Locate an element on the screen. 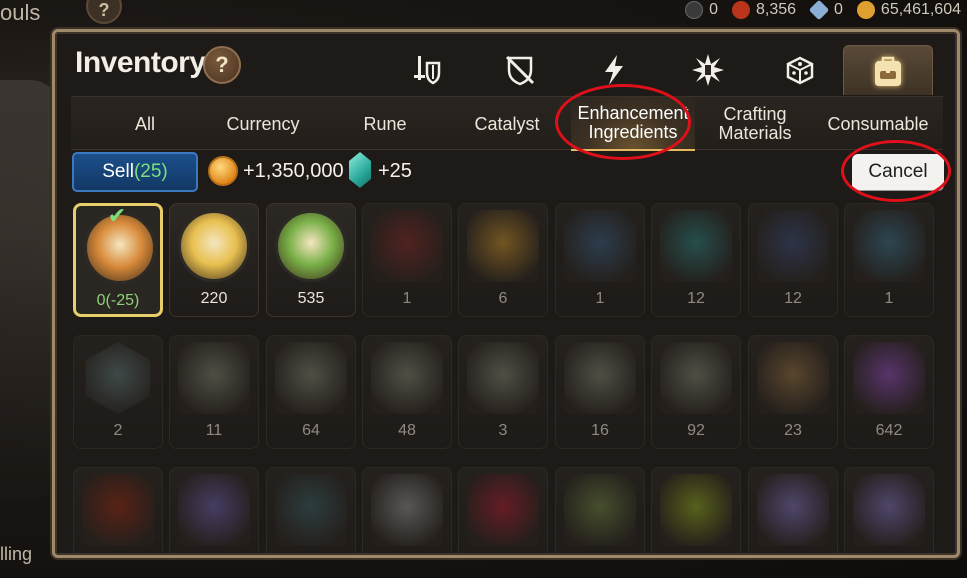  item-slot-rune-gem-hex: 2 is located at coordinates (118, 392).